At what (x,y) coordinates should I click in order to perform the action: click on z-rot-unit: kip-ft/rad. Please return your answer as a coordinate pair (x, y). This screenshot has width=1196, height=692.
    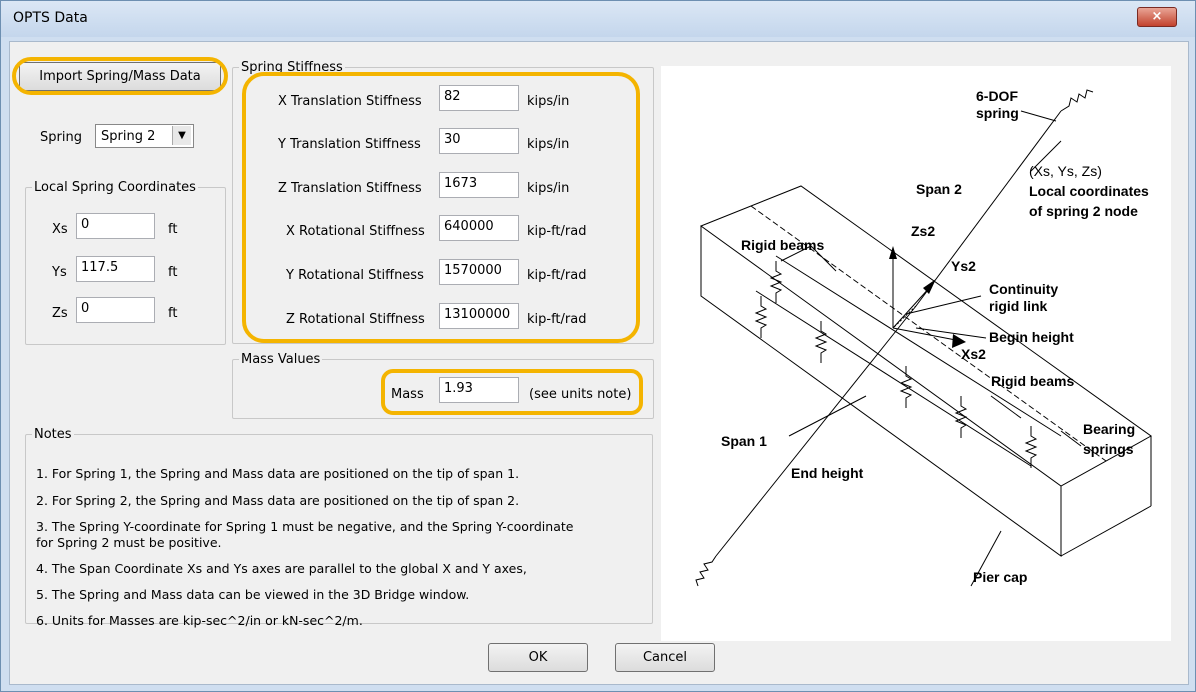
    Looking at the image, I should click on (557, 319).